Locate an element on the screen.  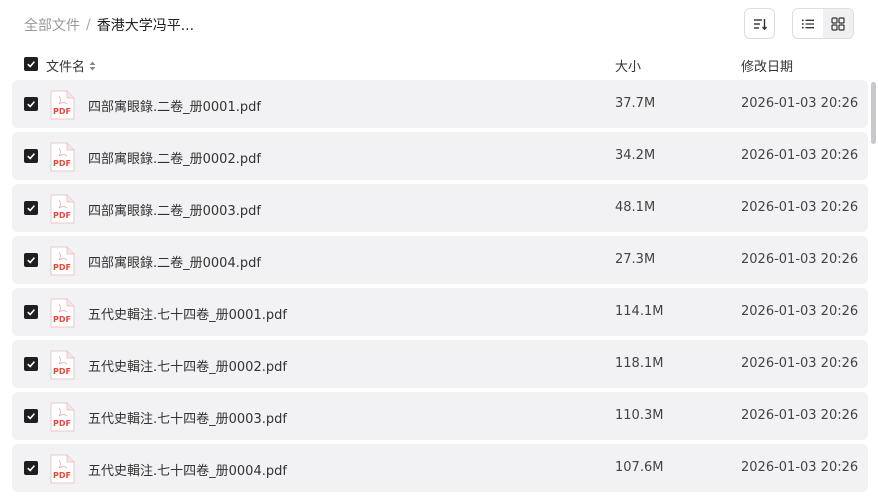
file-name: 四部寓眼錄.二卷_册0001.pdf is located at coordinates (174, 105).